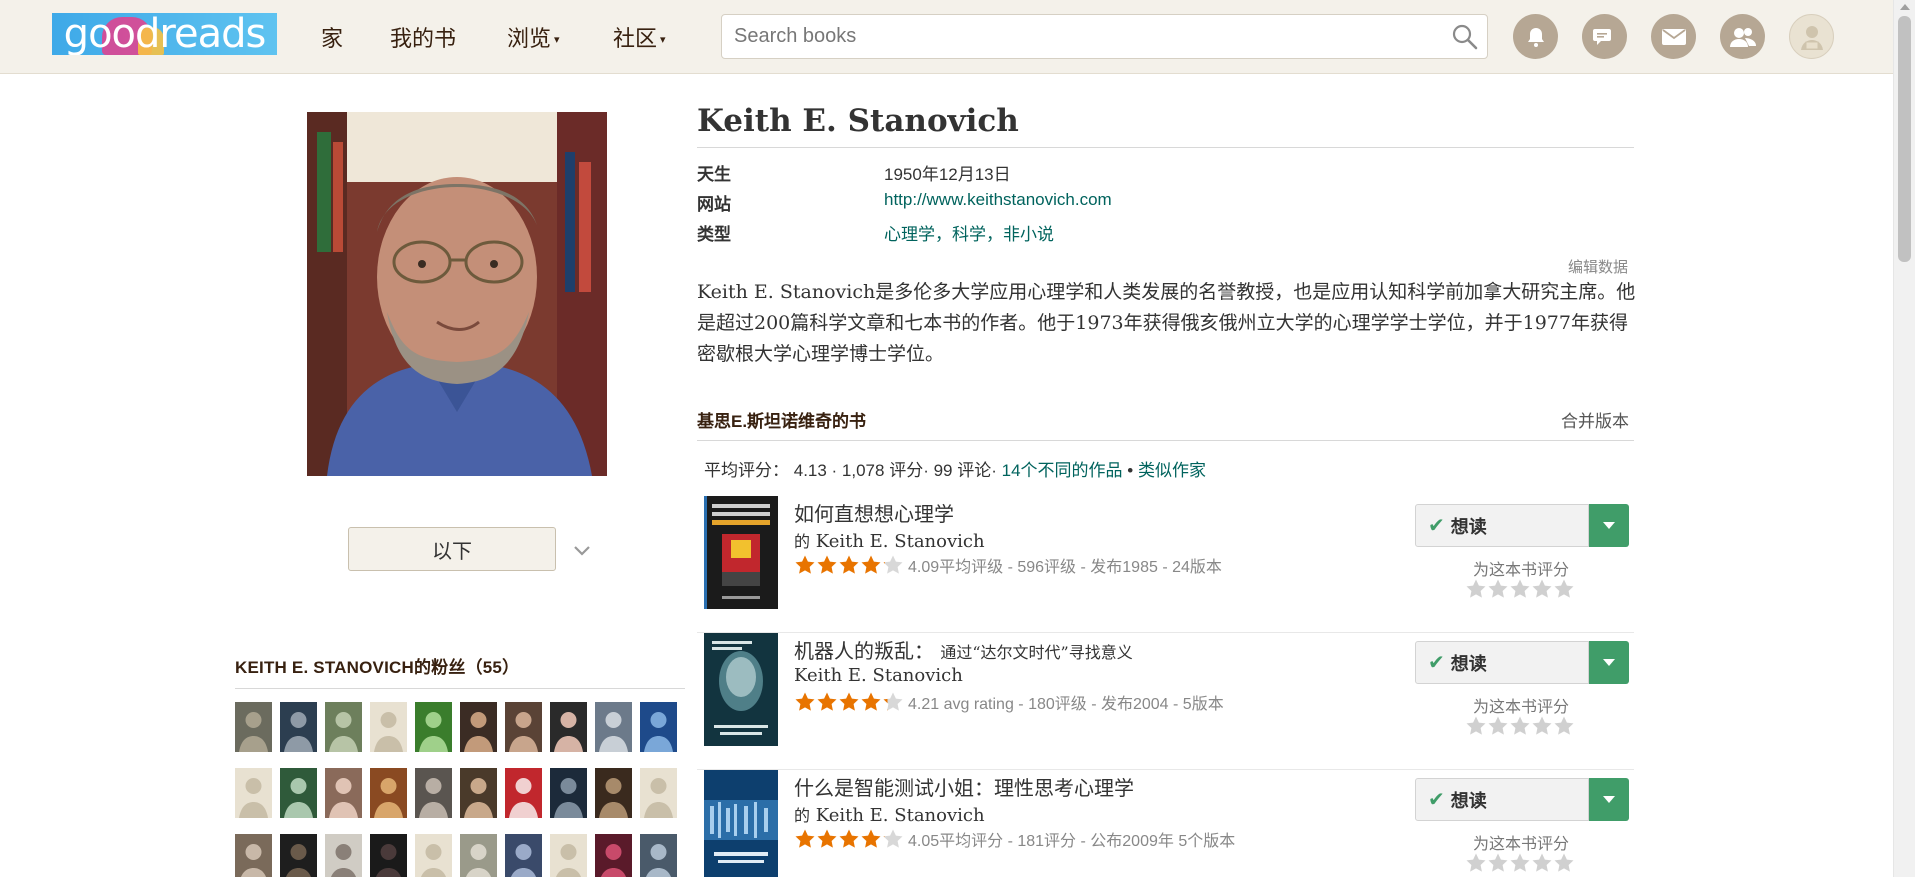 This screenshot has height=877, width=1915. What do you see at coordinates (874, 512) in the screenshot?
I see `book-title: 如何直想想心理学` at bounding box center [874, 512].